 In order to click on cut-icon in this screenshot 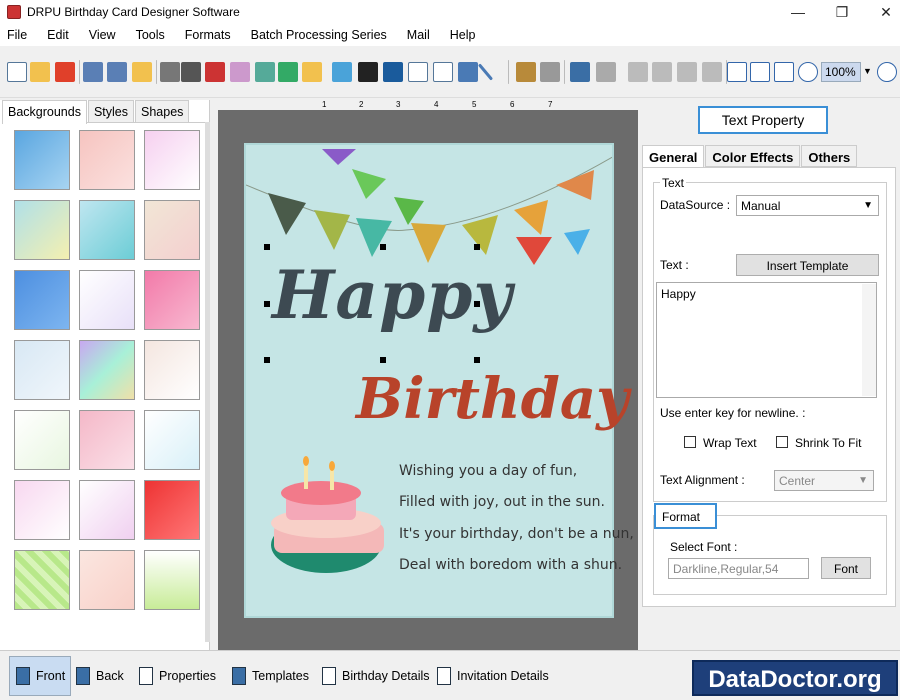, I will do `click(638, 72)`.